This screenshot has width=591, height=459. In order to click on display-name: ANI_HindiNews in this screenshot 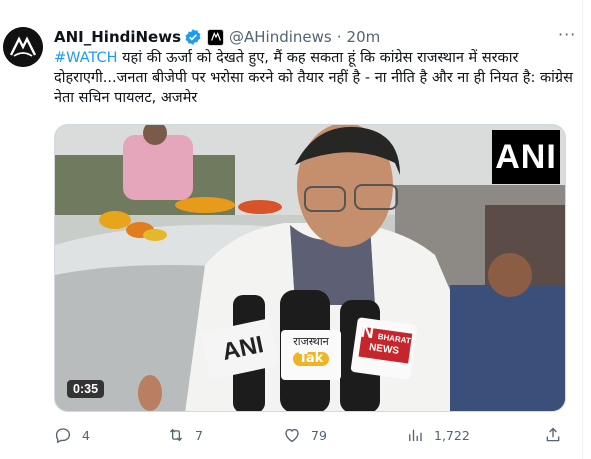, I will do `click(117, 37)`.